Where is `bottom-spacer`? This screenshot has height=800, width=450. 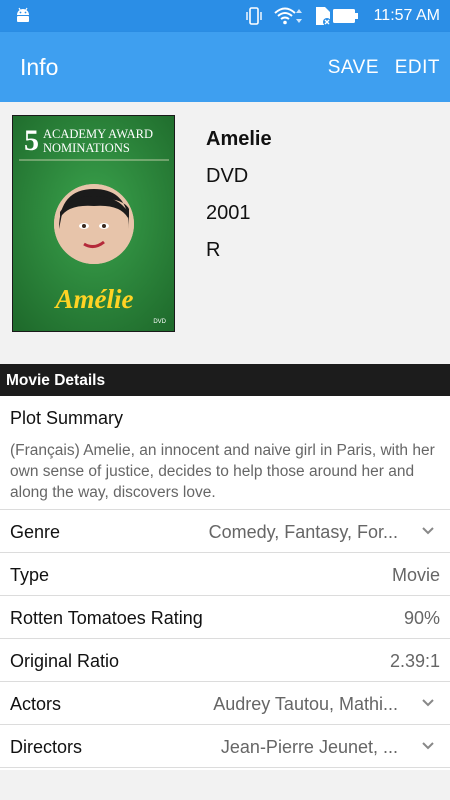
bottom-spacer is located at coordinates (225, 785).